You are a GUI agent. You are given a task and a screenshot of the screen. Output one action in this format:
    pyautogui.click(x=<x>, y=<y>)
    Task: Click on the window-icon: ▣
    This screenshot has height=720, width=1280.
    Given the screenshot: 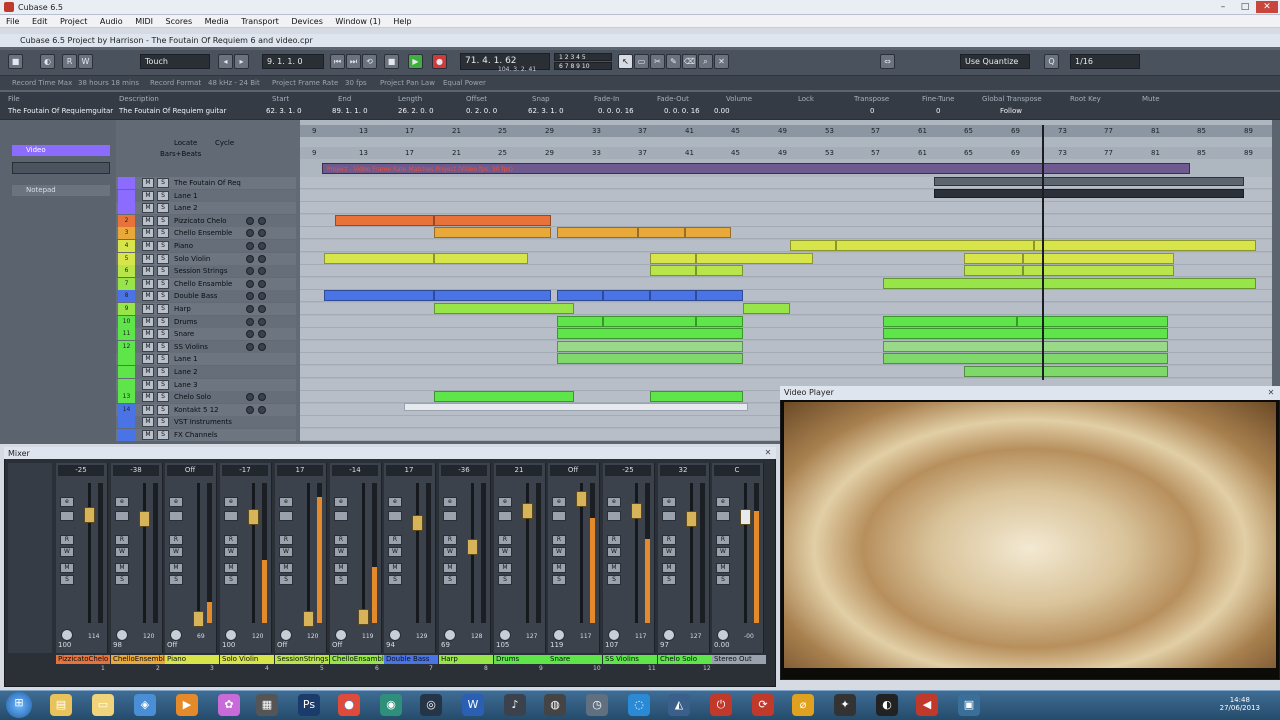 What is the action you would take?
    pyautogui.click(x=969, y=705)
    